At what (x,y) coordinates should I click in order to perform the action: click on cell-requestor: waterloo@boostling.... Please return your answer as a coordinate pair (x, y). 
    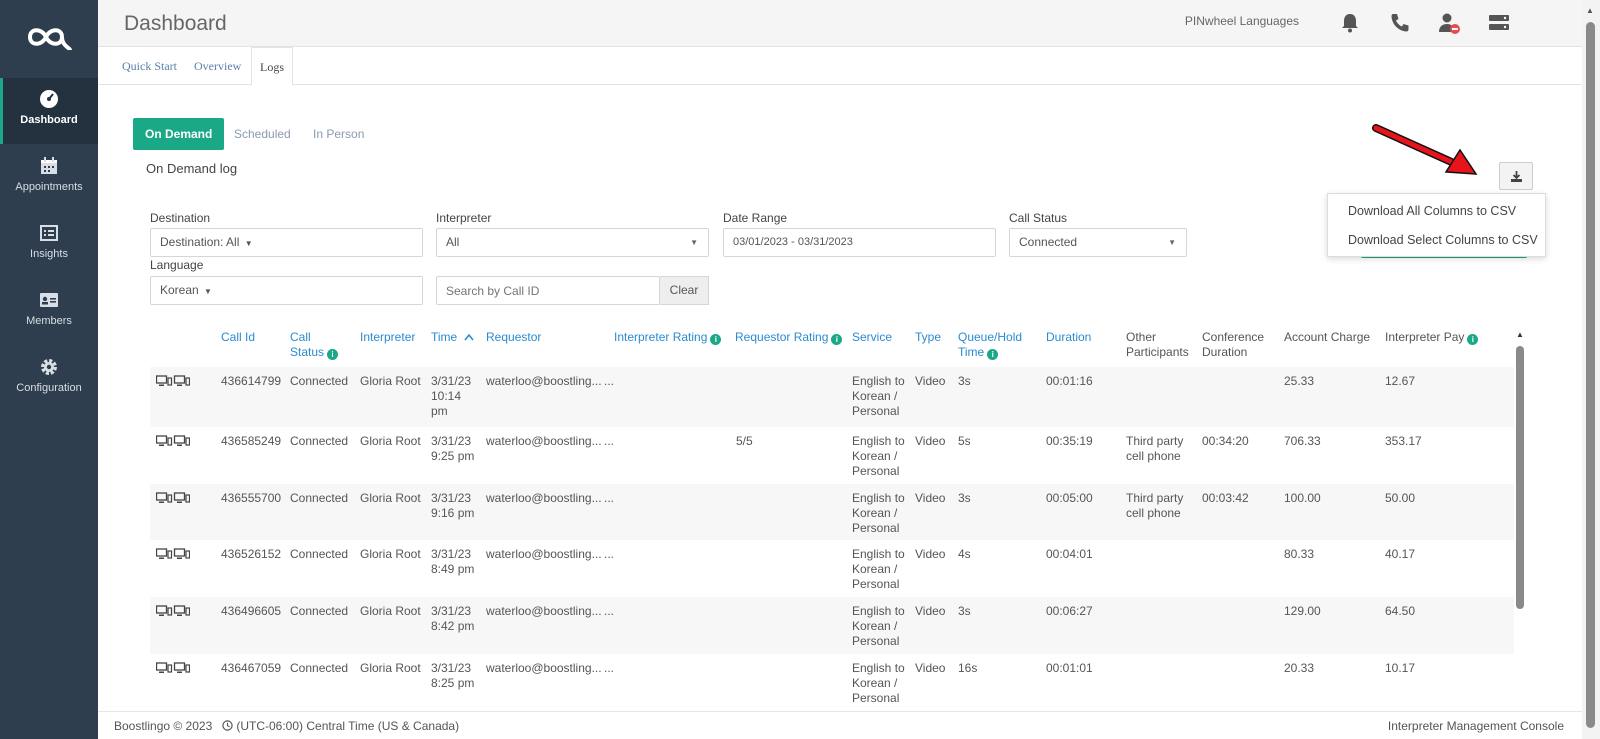
    Looking at the image, I should click on (544, 554).